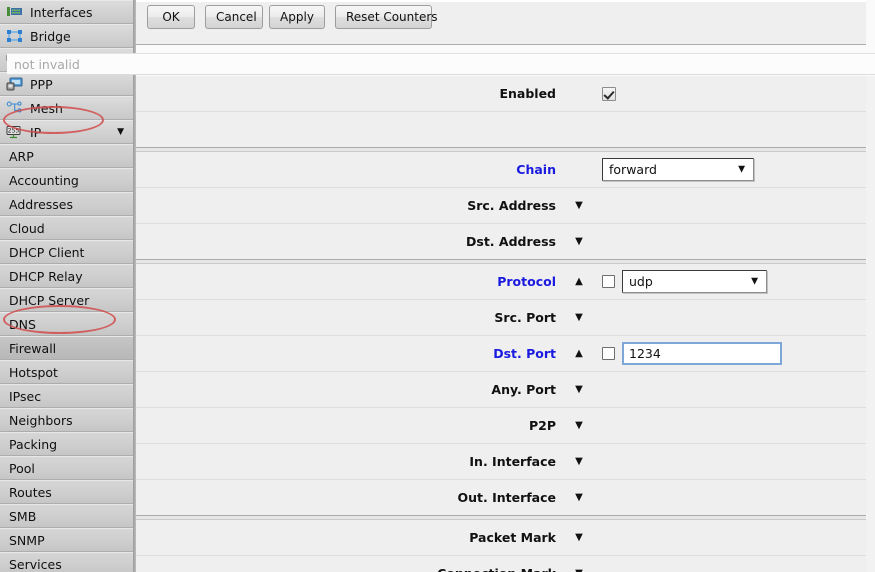 Image resolution: width=875 pixels, height=572 pixels. What do you see at coordinates (66, 12) in the screenshot?
I see `sidebar-item-interfaces: Interfaces` at bounding box center [66, 12].